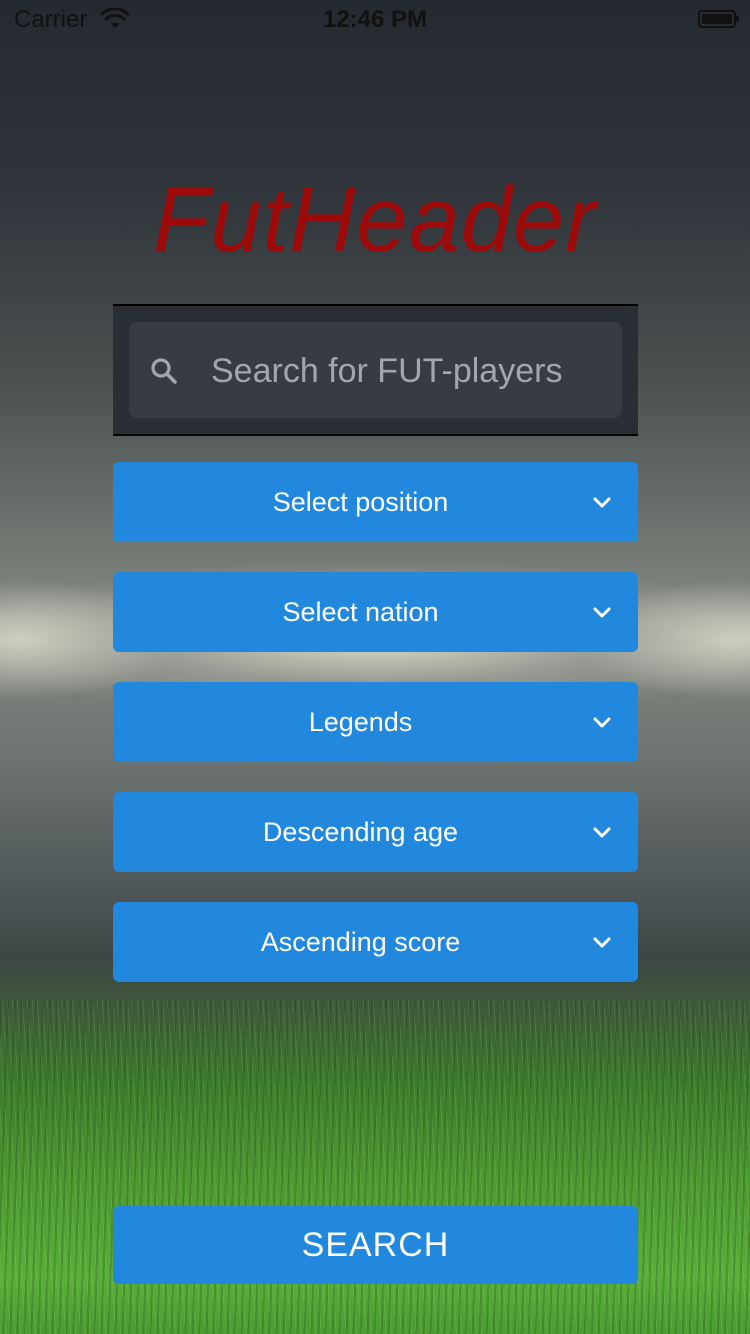 This screenshot has width=750, height=1334. What do you see at coordinates (718, 19) in the screenshot?
I see `battery-icon` at bounding box center [718, 19].